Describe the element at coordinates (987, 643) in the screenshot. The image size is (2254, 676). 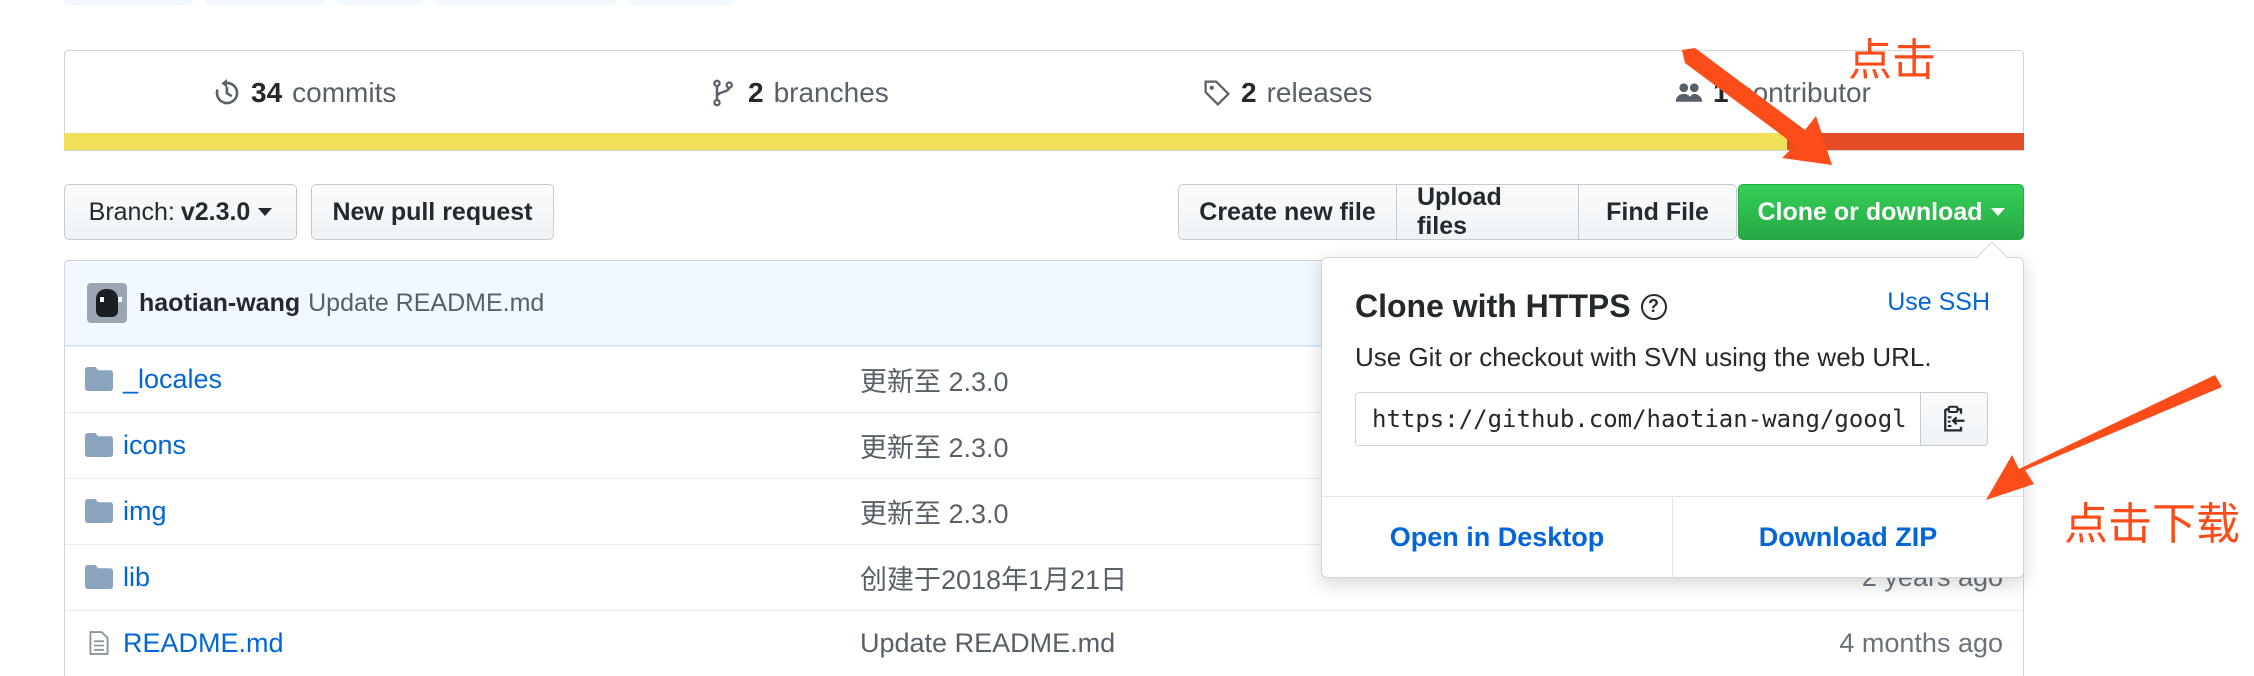
I see `file-commit-message: Update README.md` at that location.